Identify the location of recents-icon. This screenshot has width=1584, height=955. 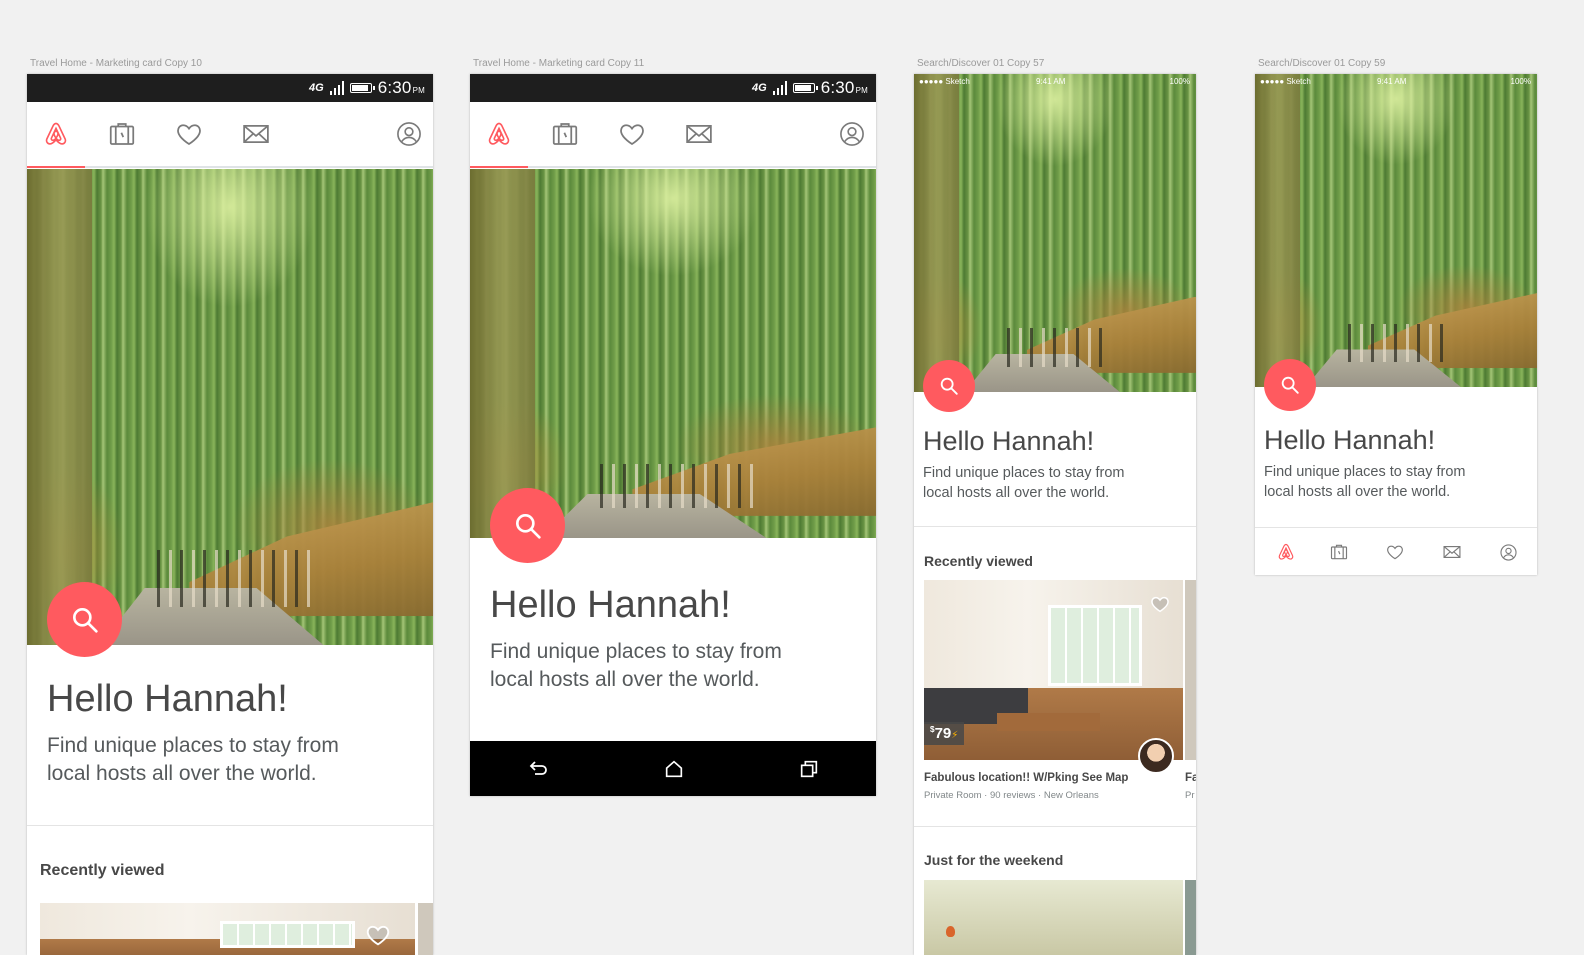
(809, 769).